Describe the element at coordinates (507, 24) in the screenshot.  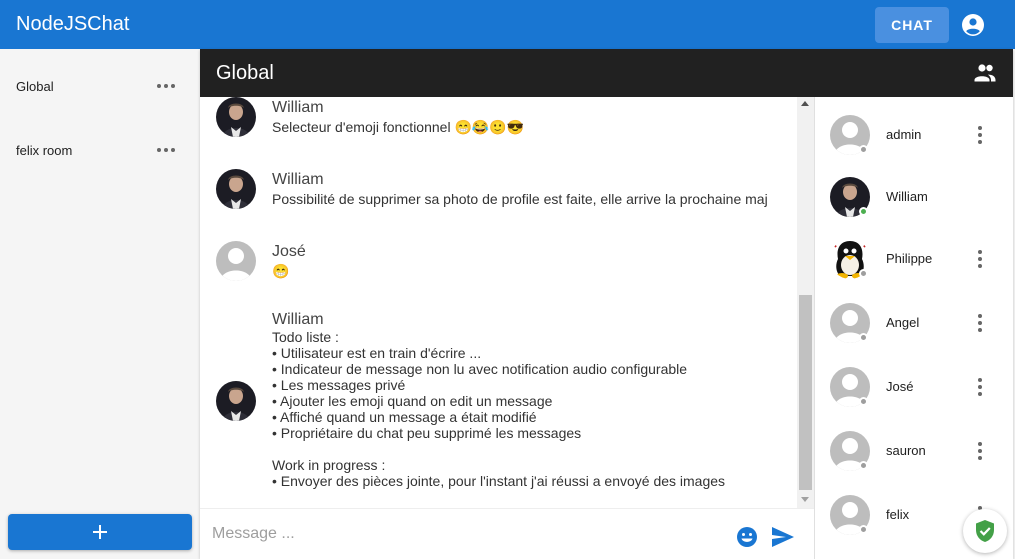
I see `app-bar: NodeJSChat CHAT` at that location.